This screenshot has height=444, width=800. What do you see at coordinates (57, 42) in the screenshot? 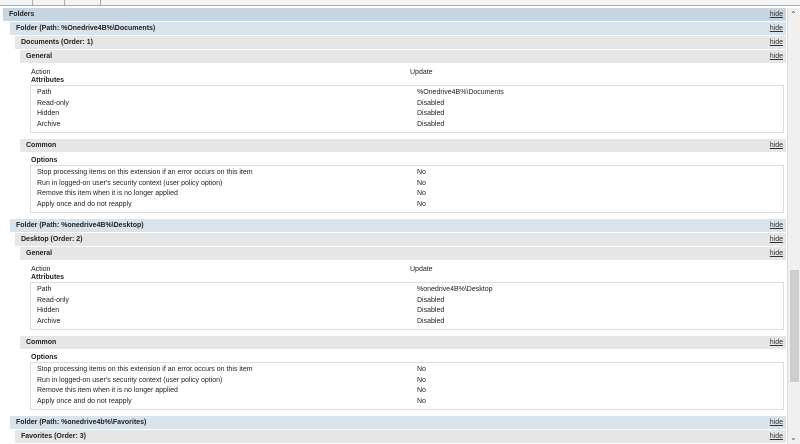
I see `folder-item-header-title: Documents (Order: 1)` at bounding box center [57, 42].